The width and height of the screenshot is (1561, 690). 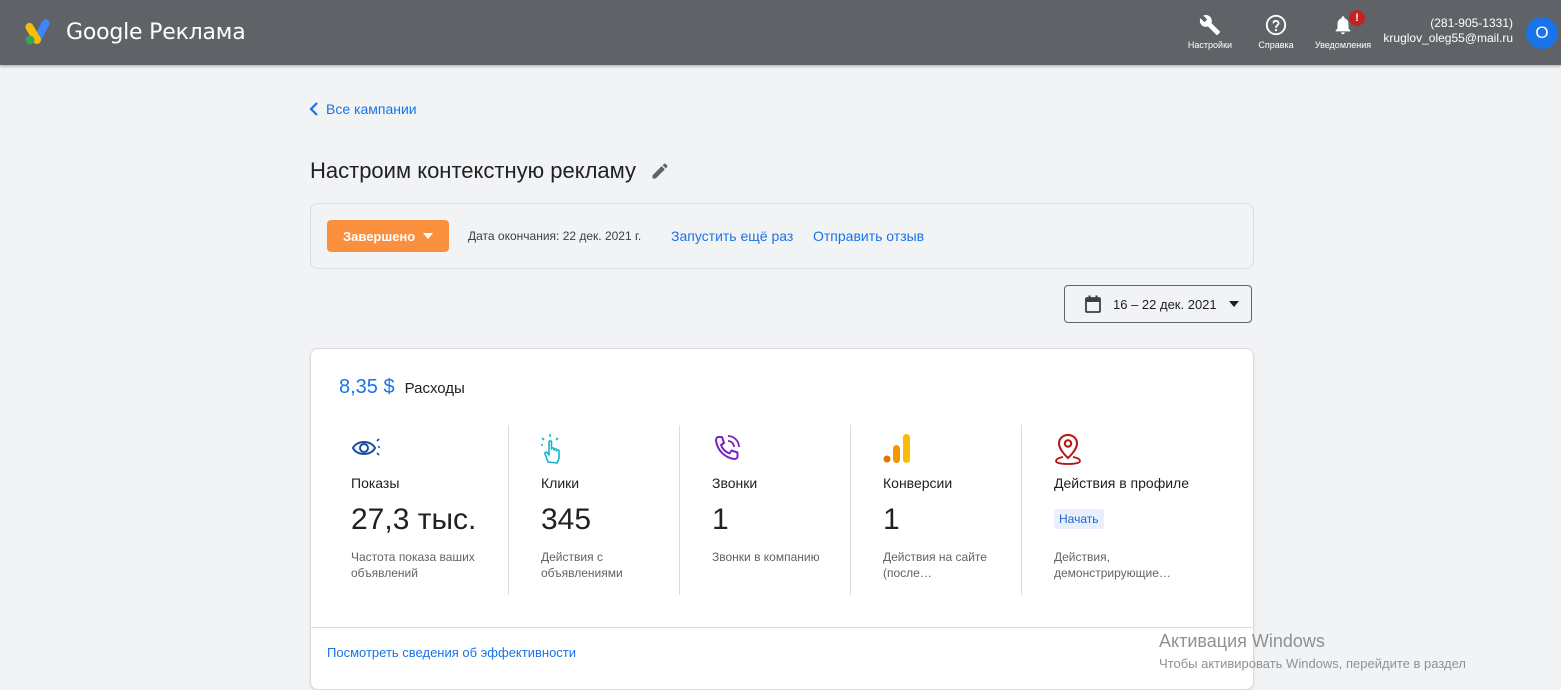 What do you see at coordinates (367, 387) in the screenshot?
I see `spend-value: 8,35 $` at bounding box center [367, 387].